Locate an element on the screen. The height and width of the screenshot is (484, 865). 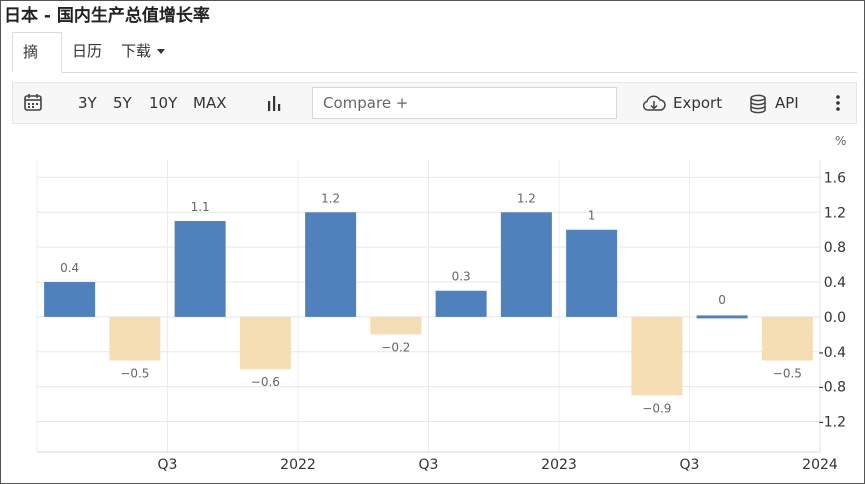
api-button: API is located at coordinates (774, 103).